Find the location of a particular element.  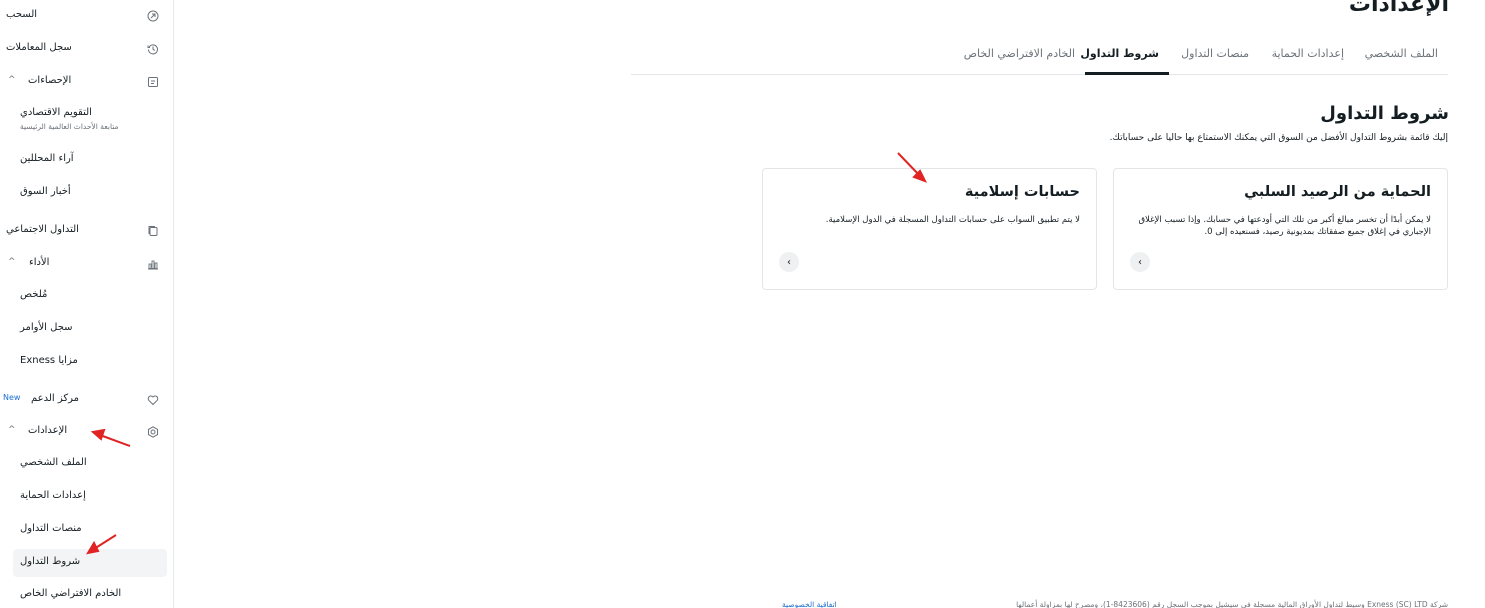

sidebar-subitem-description: متابعة الأحداث العالمية الرئيسية is located at coordinates (69, 126).